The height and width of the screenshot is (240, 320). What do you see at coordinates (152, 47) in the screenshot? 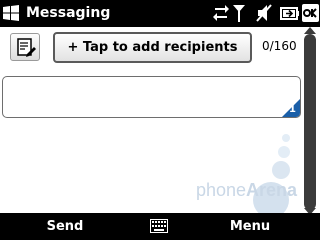
I see `add-recipients-button: + Tap to add recipients` at bounding box center [152, 47].